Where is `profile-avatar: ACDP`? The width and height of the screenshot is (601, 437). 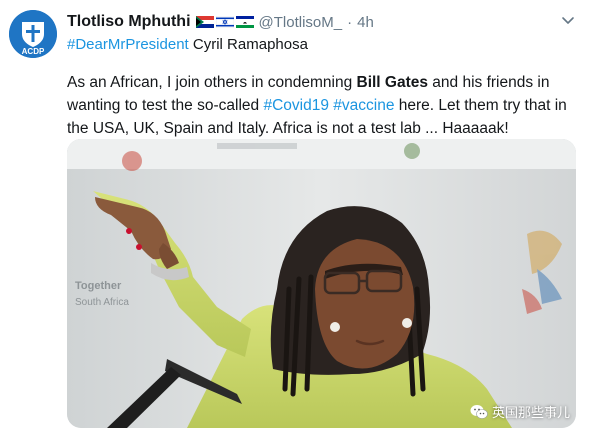 profile-avatar: ACDP is located at coordinates (33, 34).